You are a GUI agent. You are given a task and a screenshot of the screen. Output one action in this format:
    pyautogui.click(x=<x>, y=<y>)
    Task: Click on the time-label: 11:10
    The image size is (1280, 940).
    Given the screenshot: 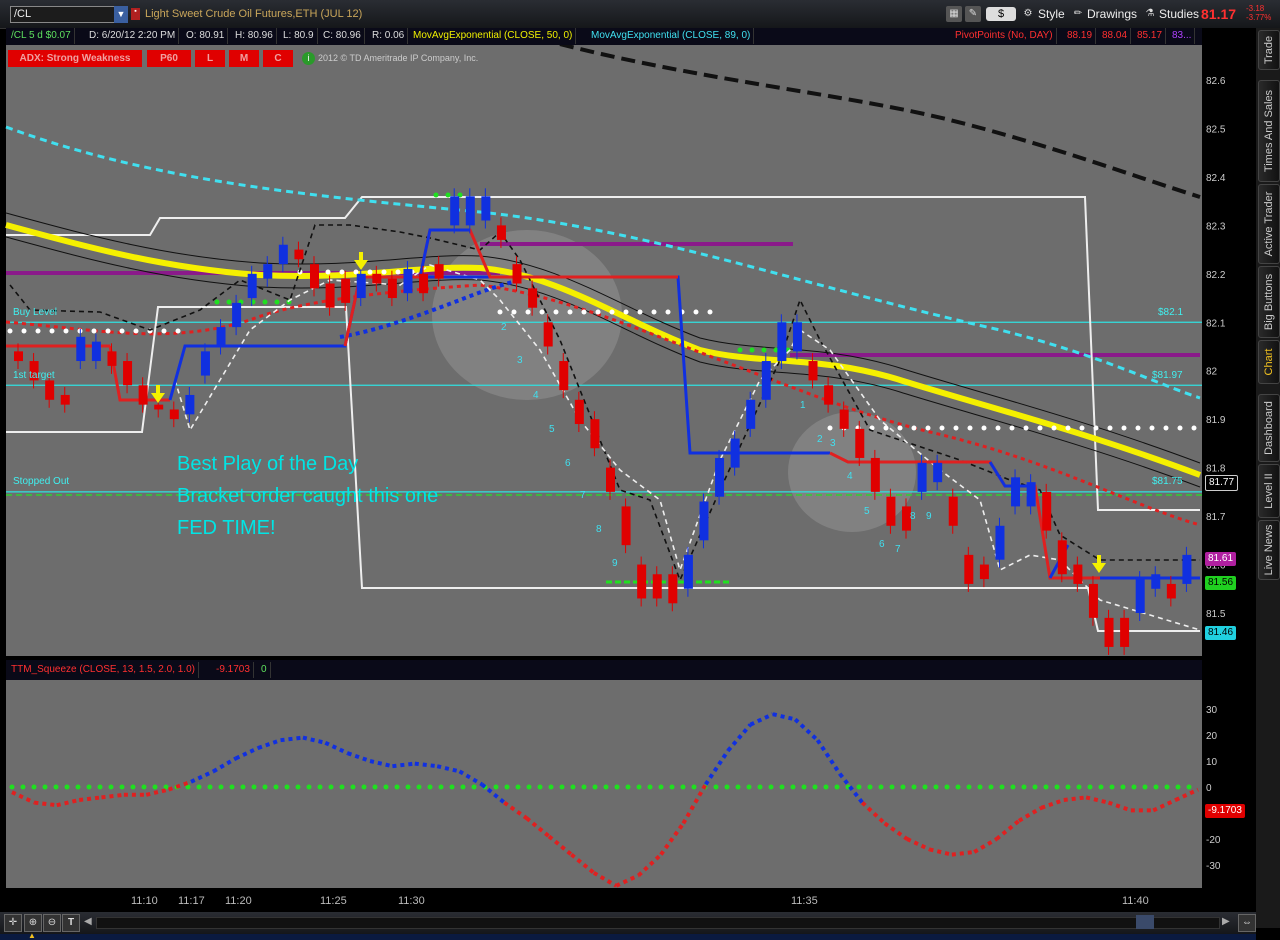 What is the action you would take?
    pyautogui.click(x=144, y=901)
    